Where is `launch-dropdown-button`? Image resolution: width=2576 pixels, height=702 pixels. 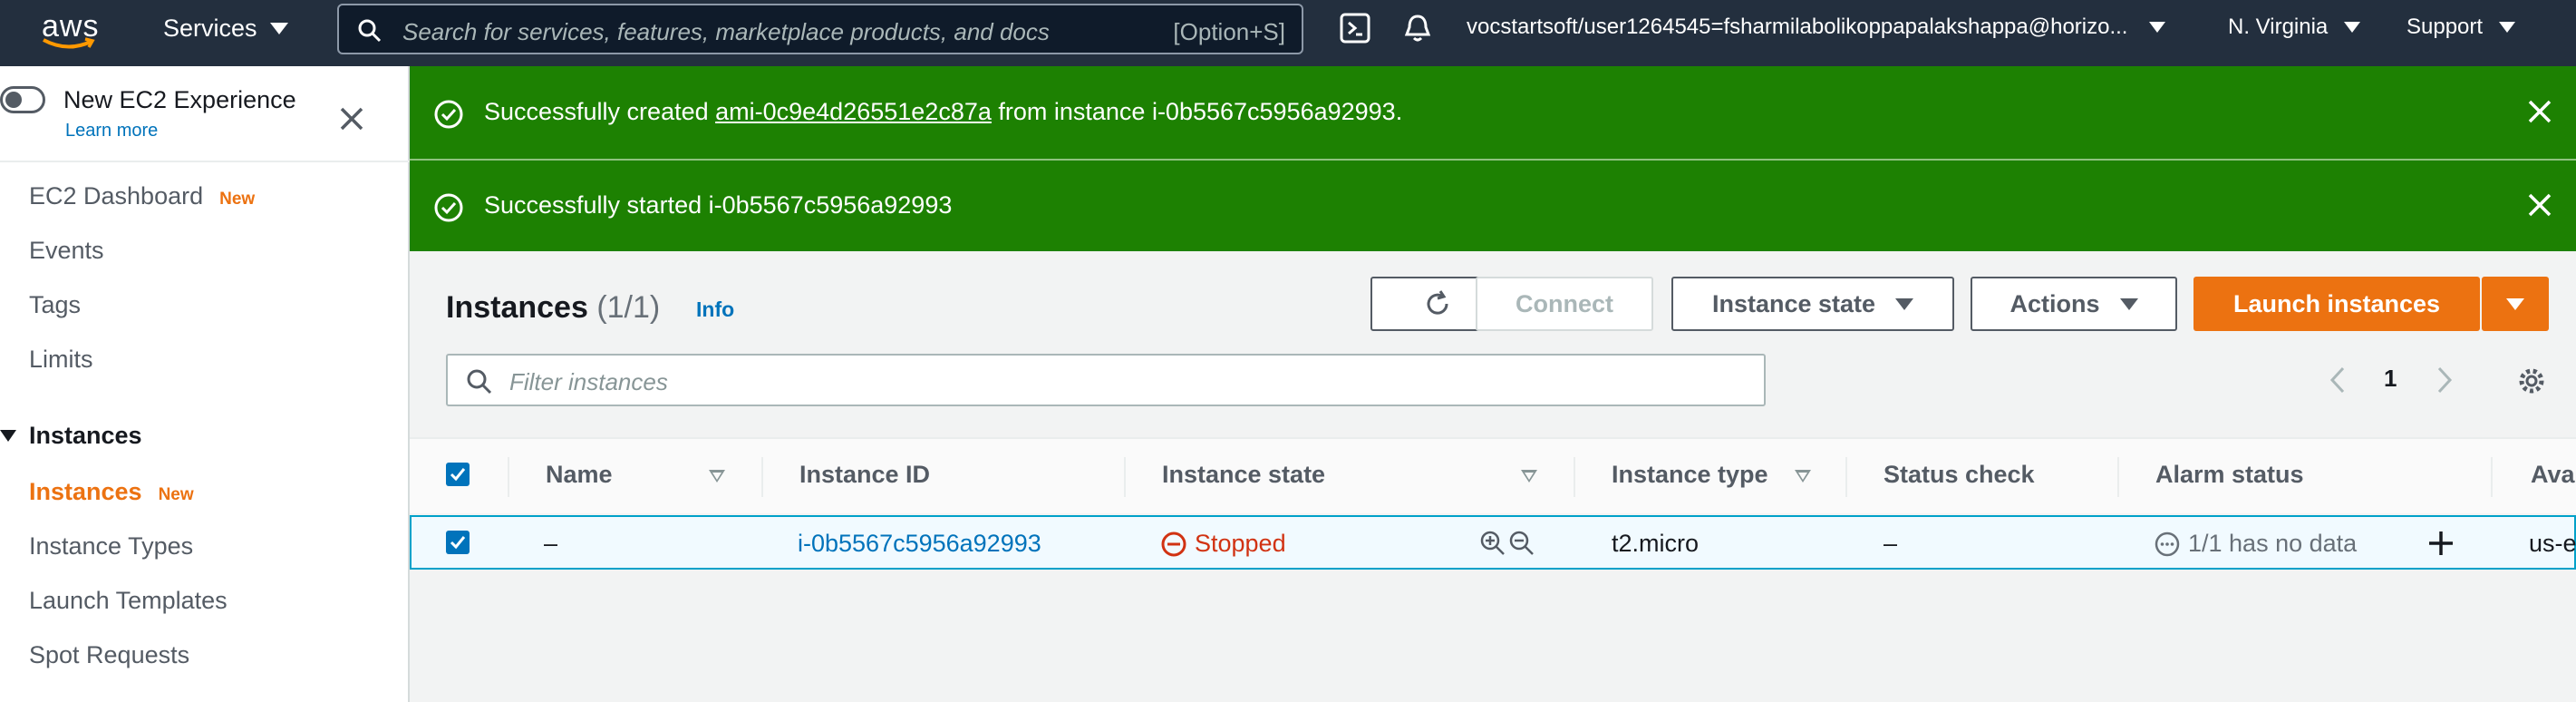
launch-dropdown-button is located at coordinates (2515, 304).